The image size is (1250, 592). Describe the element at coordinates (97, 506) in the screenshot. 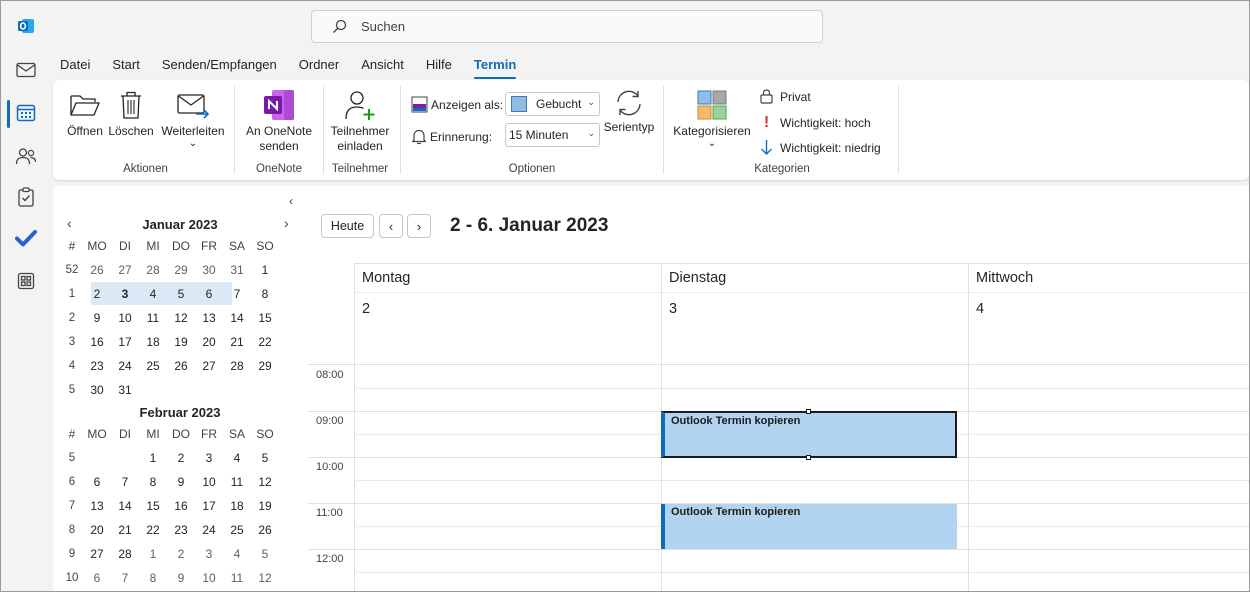

I see `day-cell: 13` at that location.